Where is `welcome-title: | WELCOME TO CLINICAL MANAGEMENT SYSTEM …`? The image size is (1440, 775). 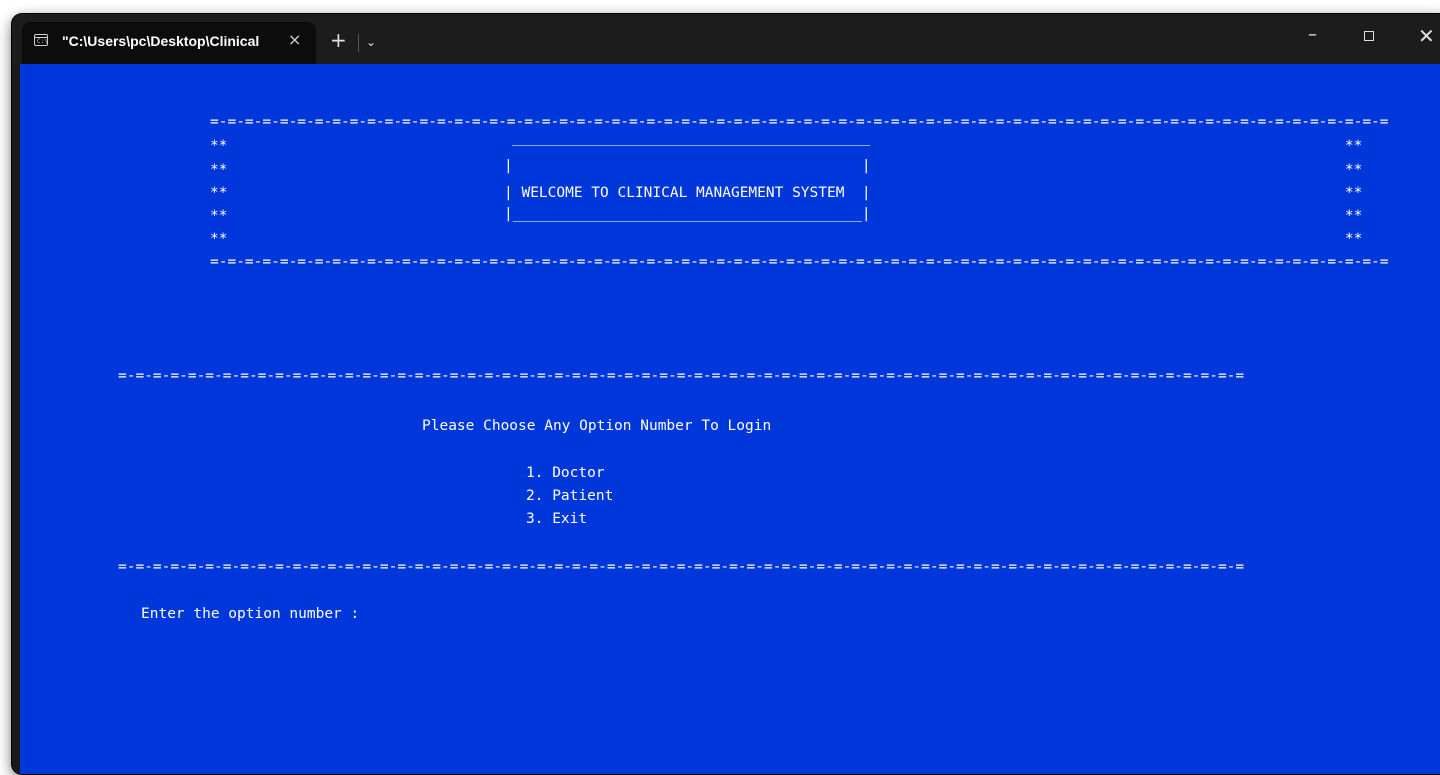 welcome-title: | WELCOME TO CLINICAL MANAGEMENT SYSTEM … is located at coordinates (687, 193).